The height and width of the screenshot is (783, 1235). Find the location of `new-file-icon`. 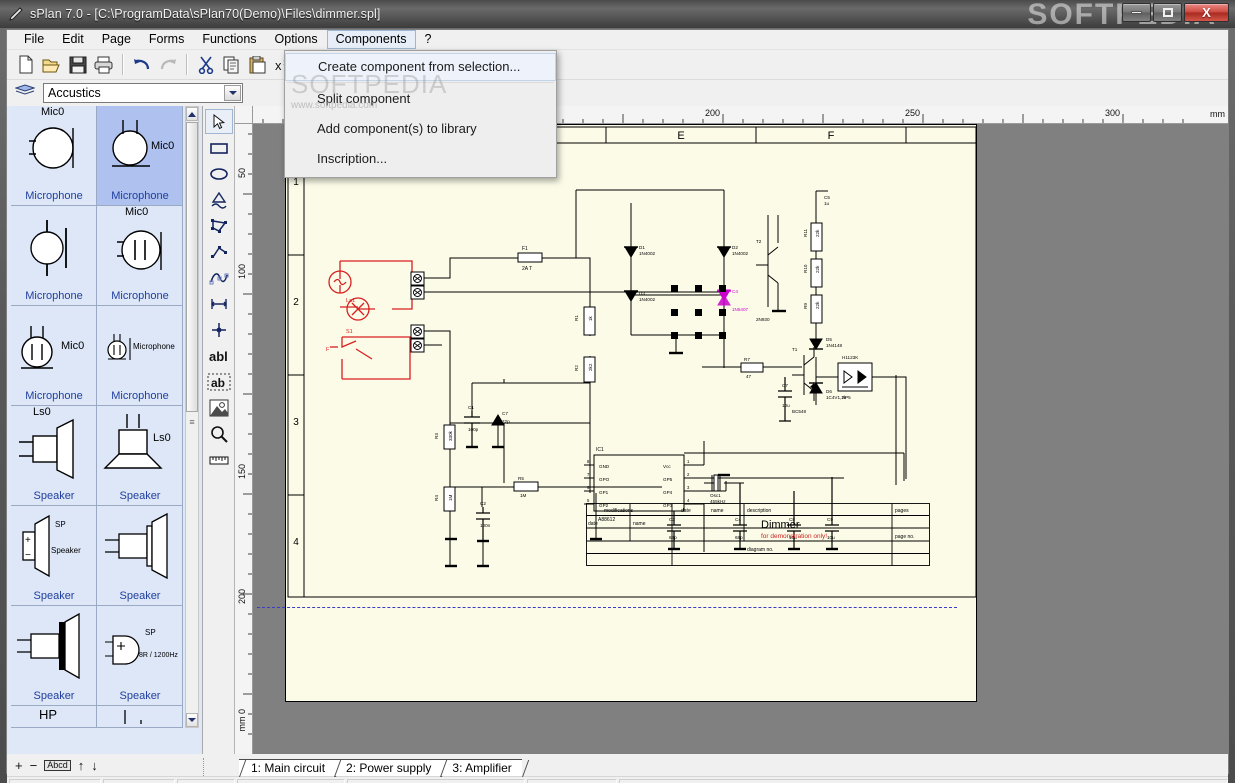

new-file-icon is located at coordinates (26, 64).